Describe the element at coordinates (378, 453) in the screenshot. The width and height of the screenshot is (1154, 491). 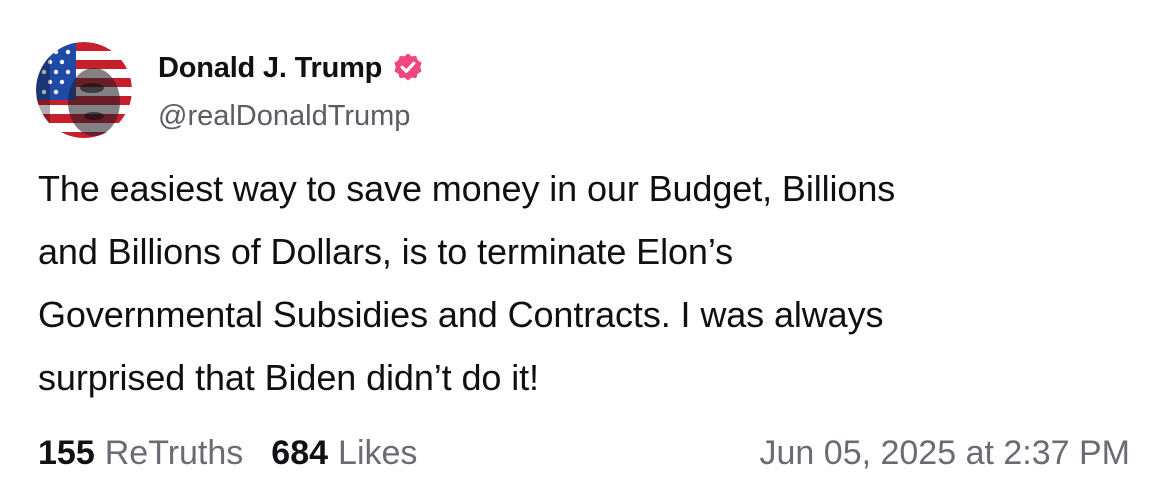
I see `likes-label: Likes` at that location.